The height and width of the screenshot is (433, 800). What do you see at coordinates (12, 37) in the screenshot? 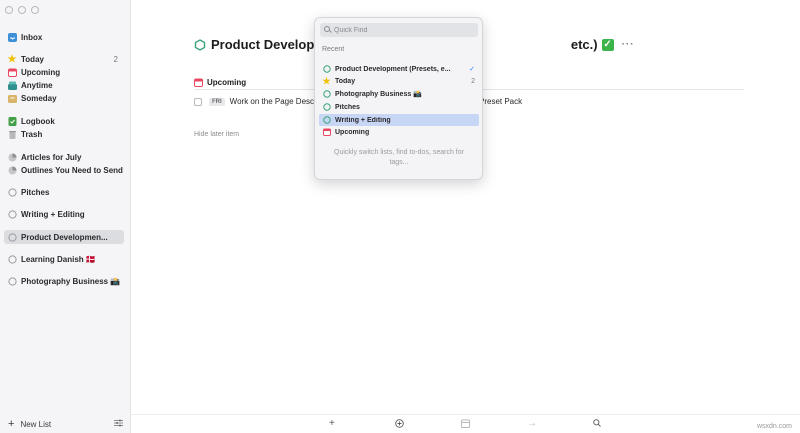
I see `inbox-icon` at bounding box center [12, 37].